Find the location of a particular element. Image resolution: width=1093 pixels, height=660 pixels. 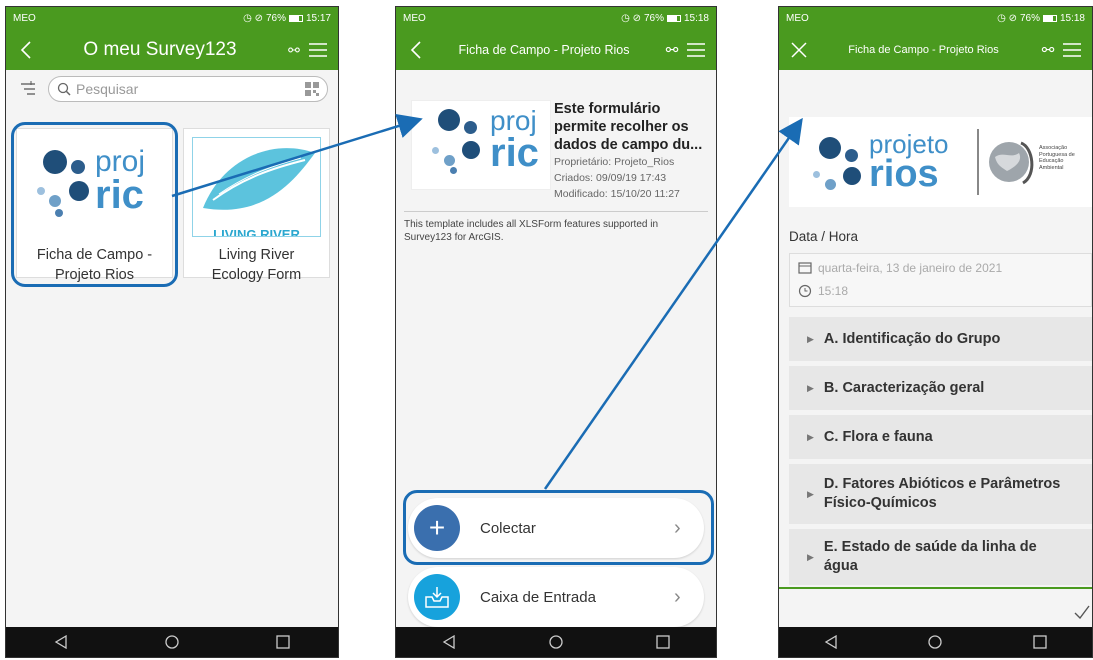

card-label: Living River Ecology Form is located at coordinates (256, 265).